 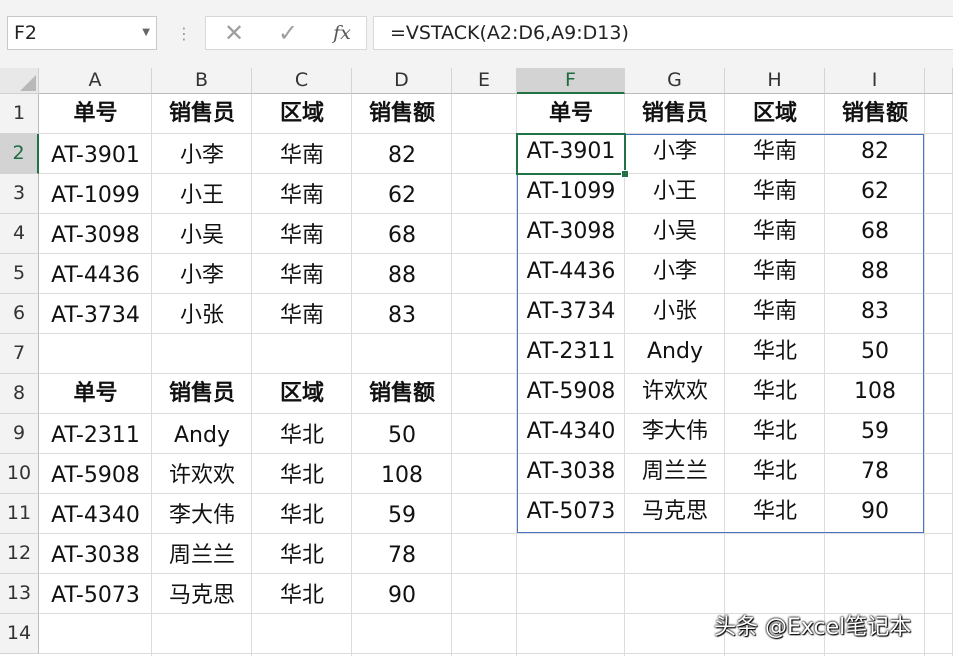 What do you see at coordinates (19, 394) in the screenshot?
I see `row-header-8: 8` at bounding box center [19, 394].